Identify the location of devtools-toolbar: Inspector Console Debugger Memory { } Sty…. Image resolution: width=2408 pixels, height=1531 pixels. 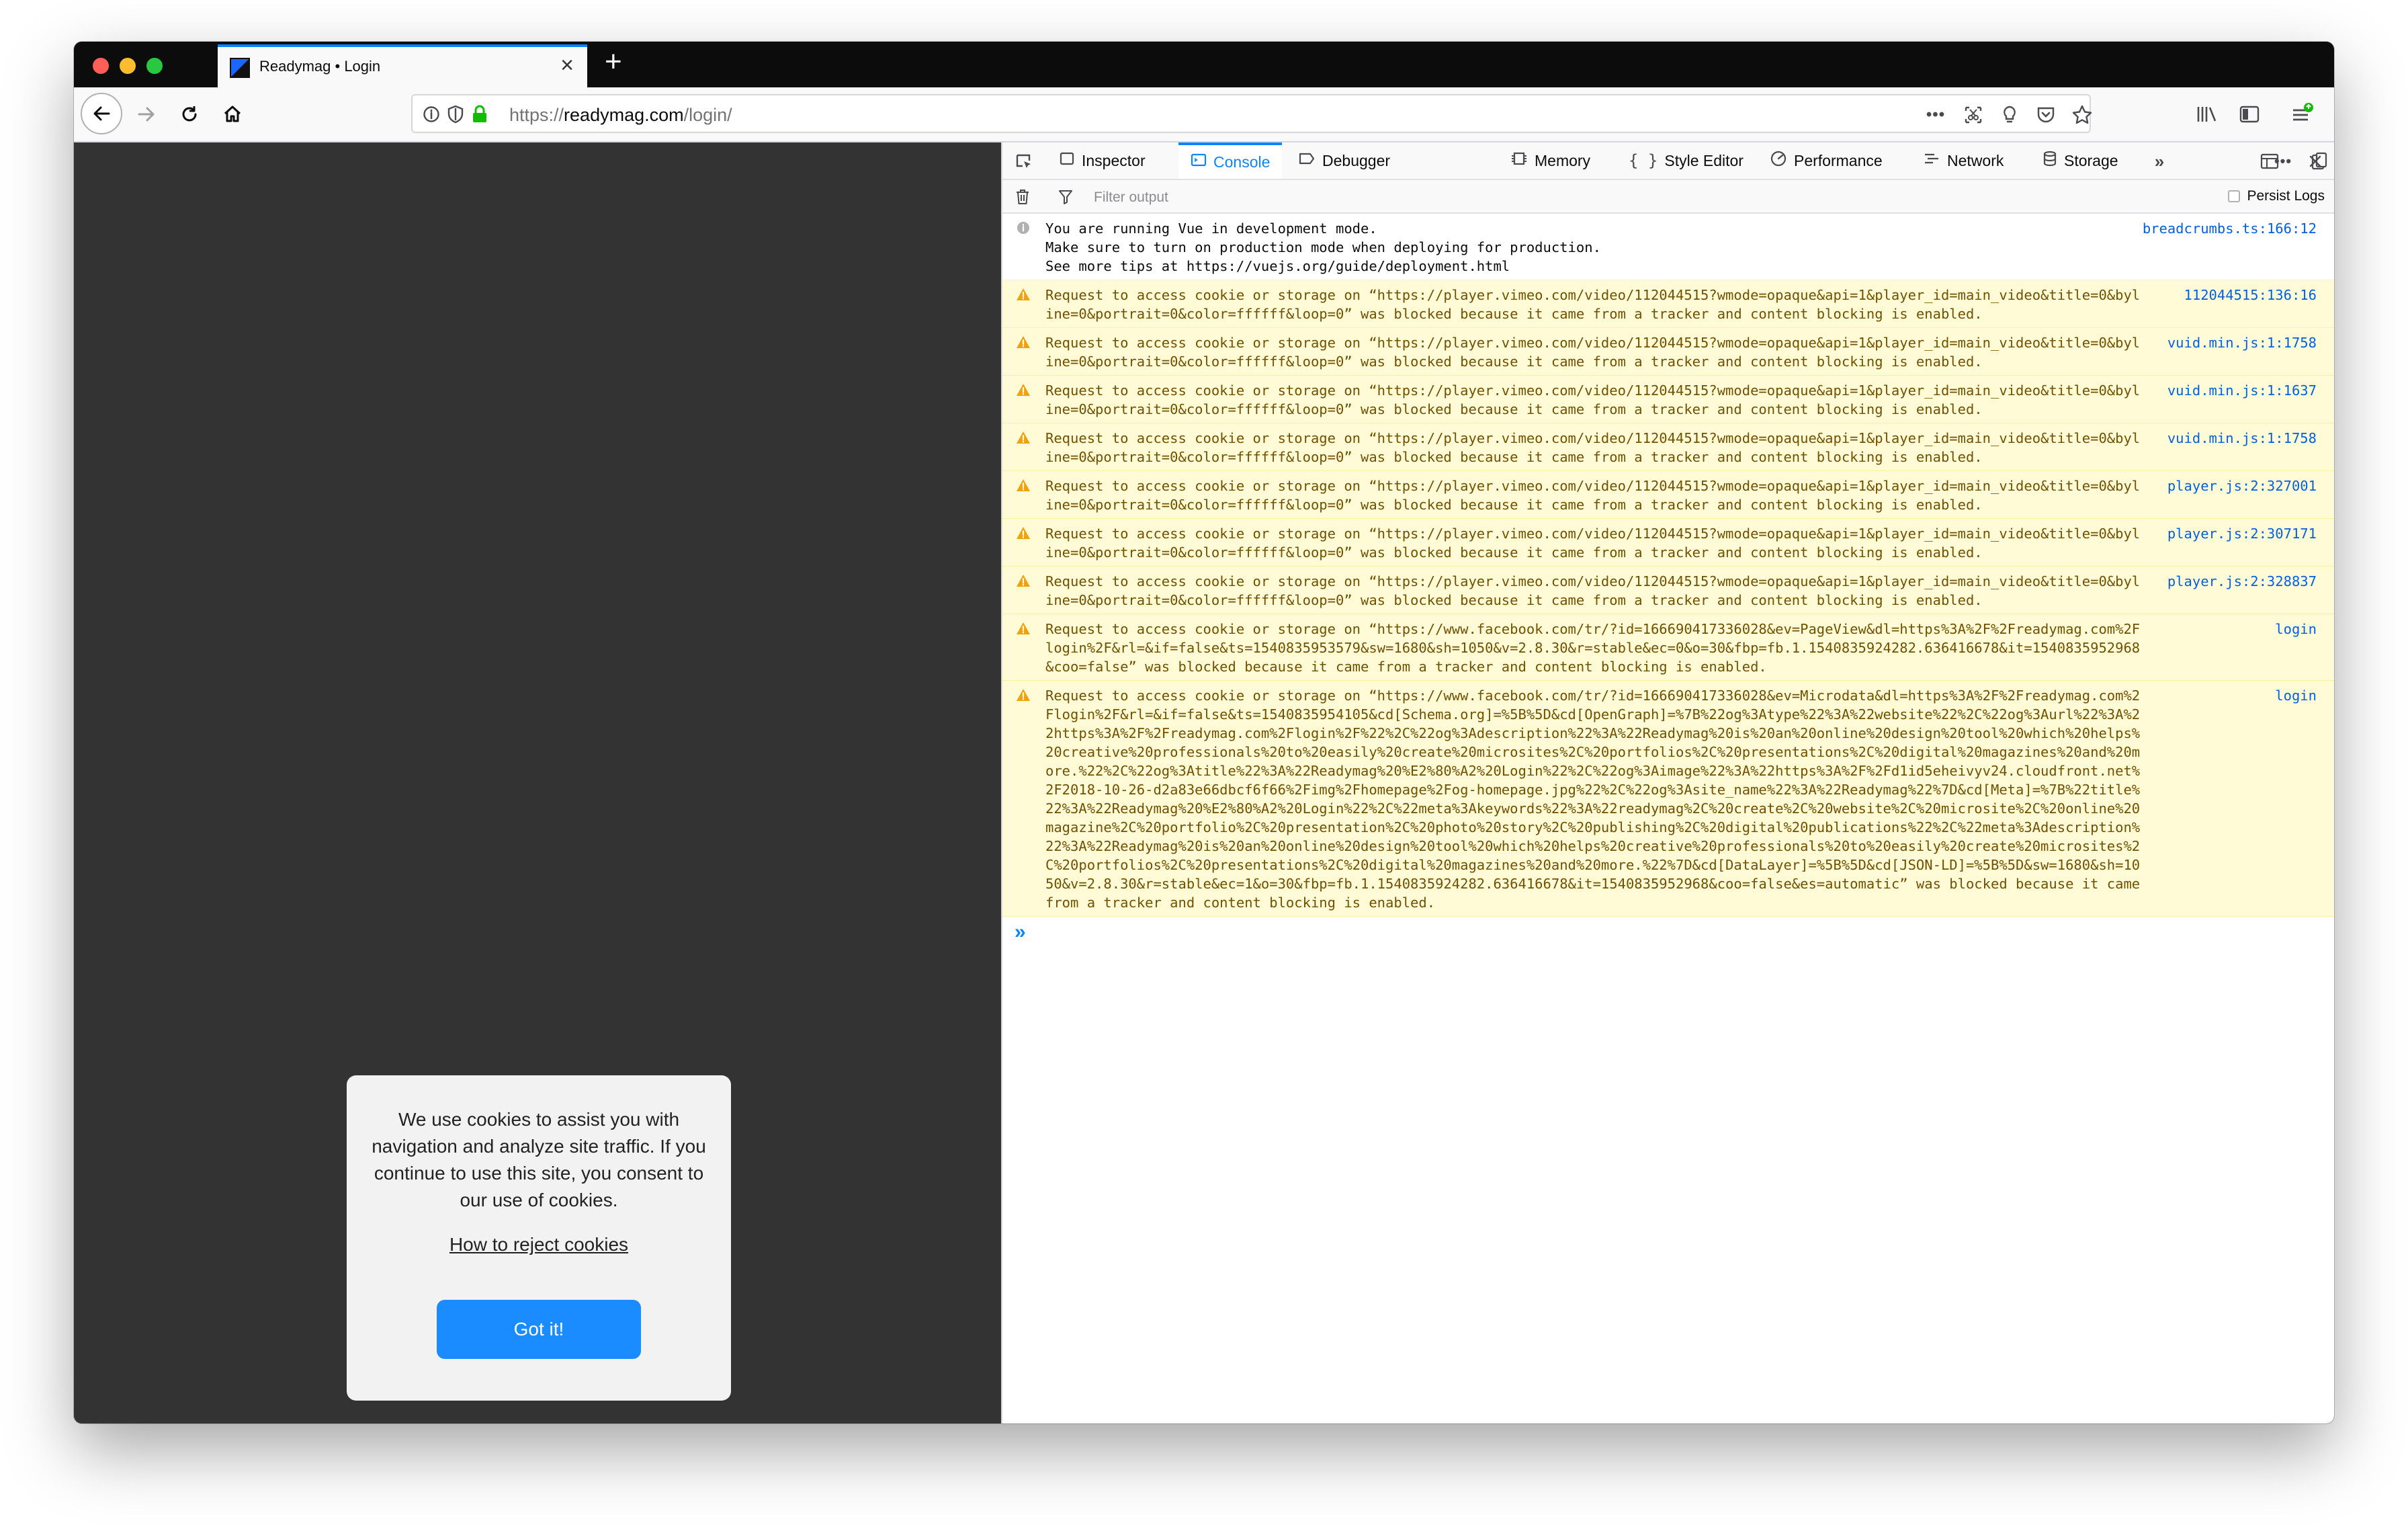
(1668, 161).